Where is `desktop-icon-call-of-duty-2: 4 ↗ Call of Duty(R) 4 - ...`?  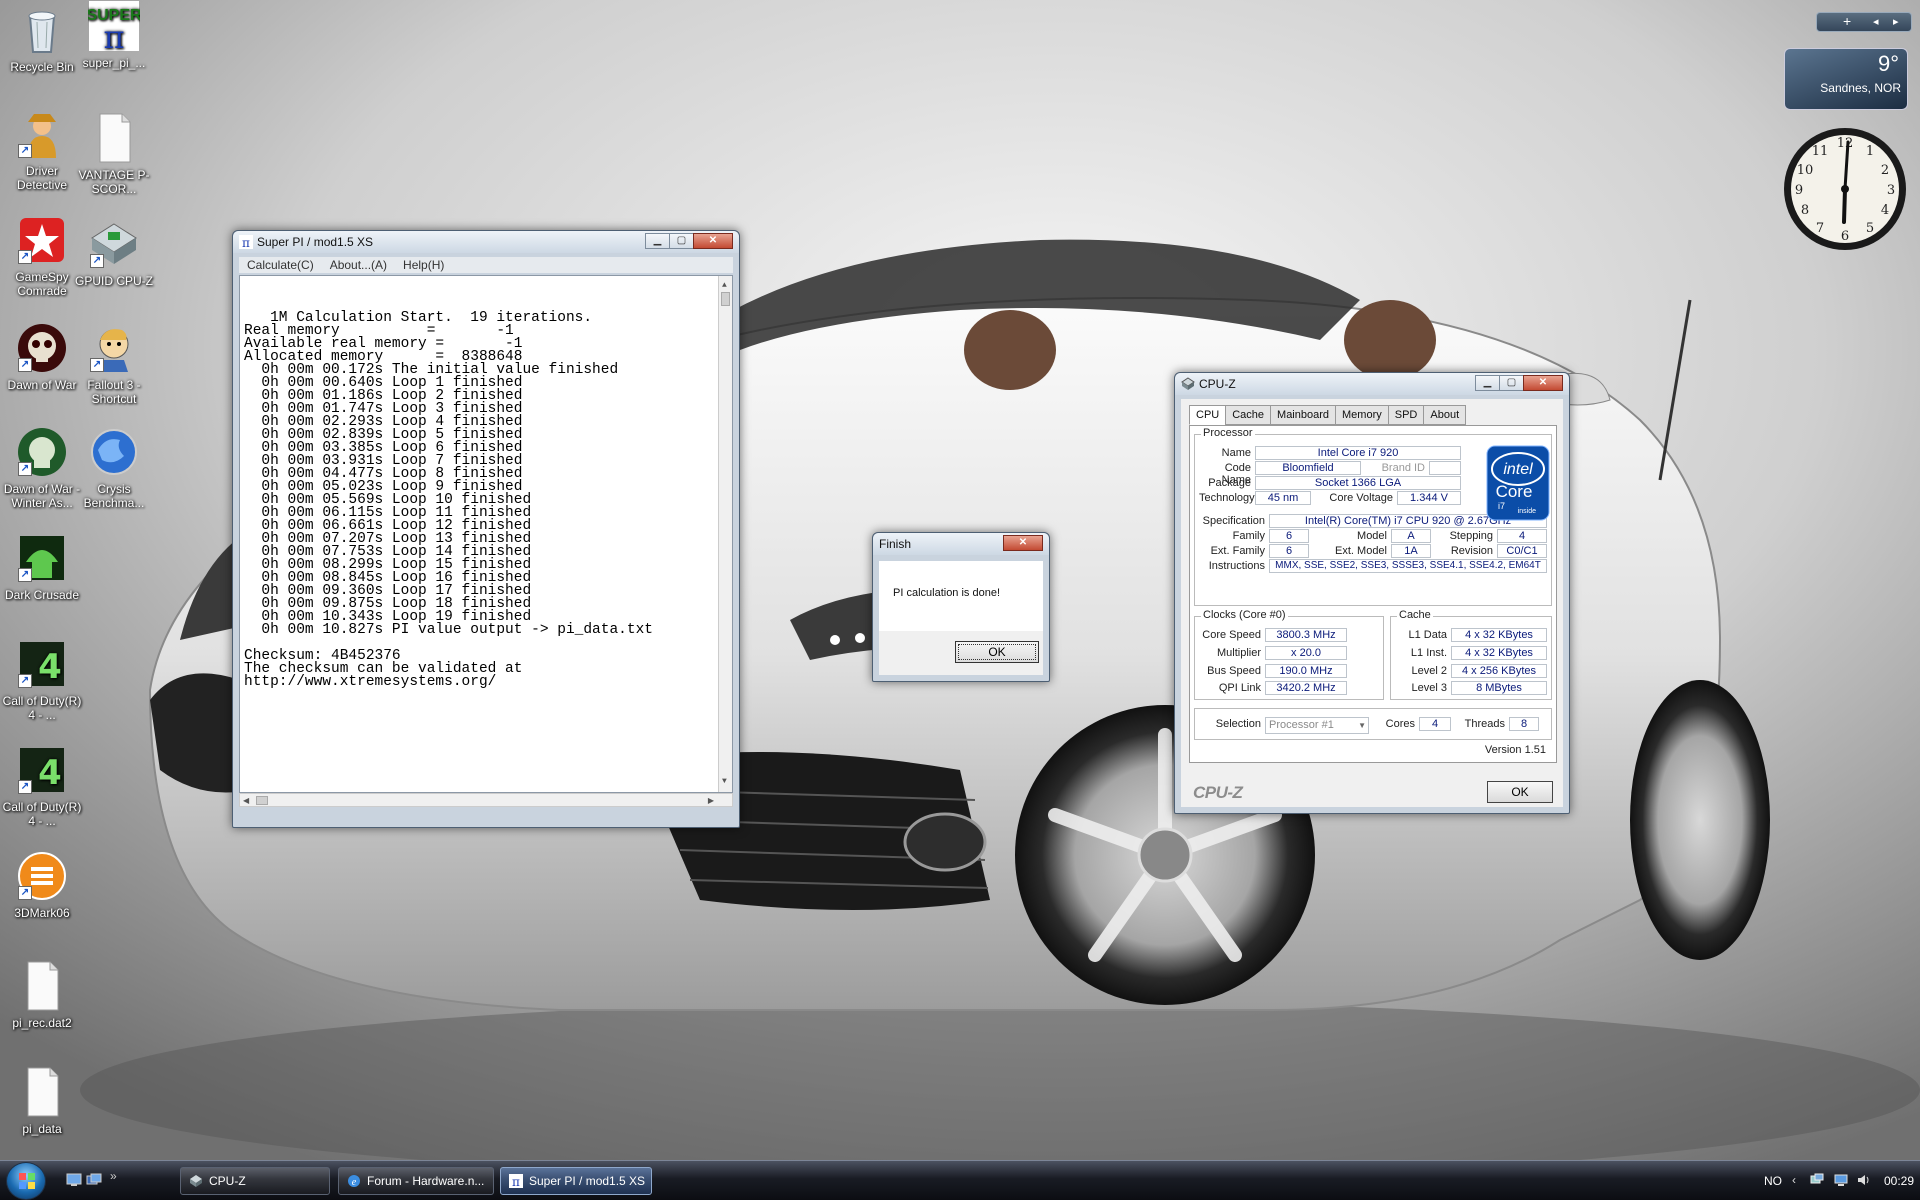
desktop-icon-call-of-duty-2: 4 ↗ Call of Duty(R) 4 - ... is located at coordinates (42, 786).